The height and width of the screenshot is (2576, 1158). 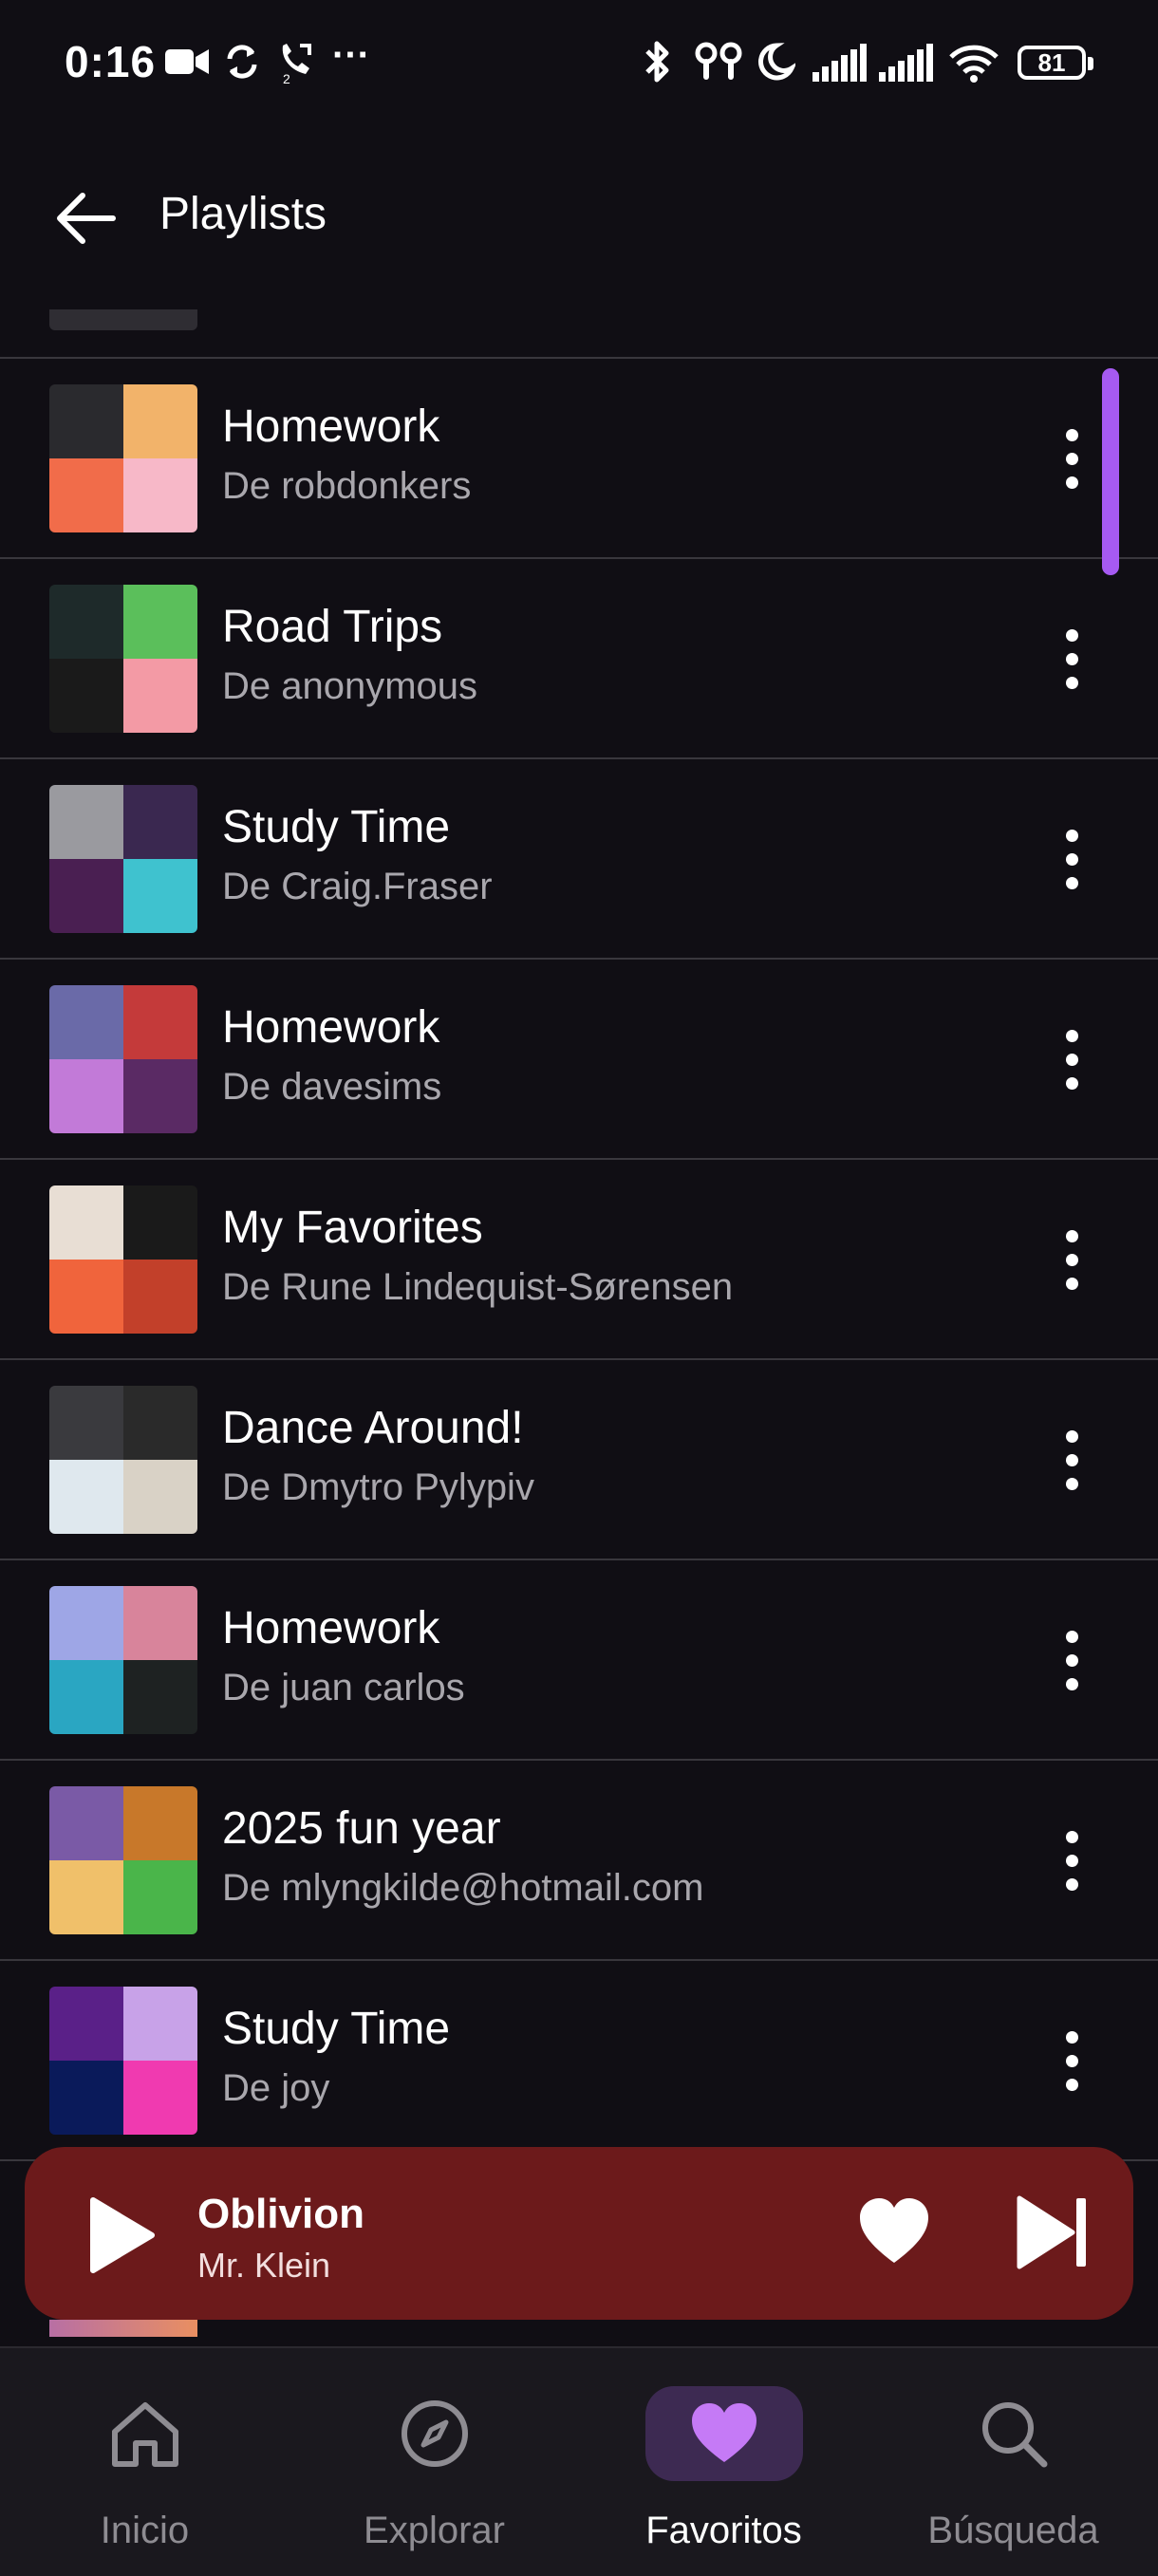 What do you see at coordinates (723, 2530) in the screenshot?
I see `nav-label: Favoritos` at bounding box center [723, 2530].